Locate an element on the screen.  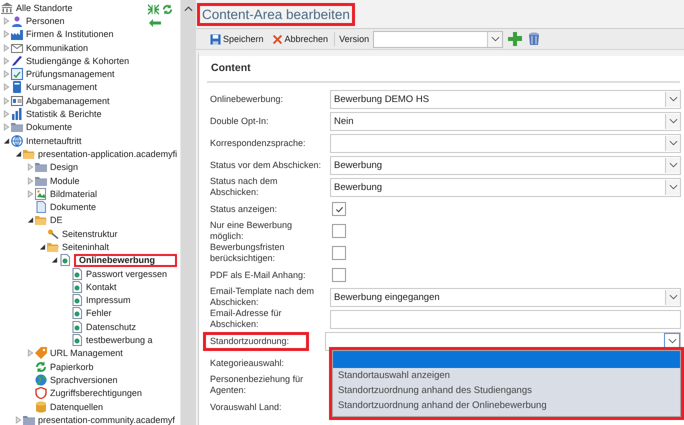
tree-item: Kursmanagement is located at coordinates (62, 87).